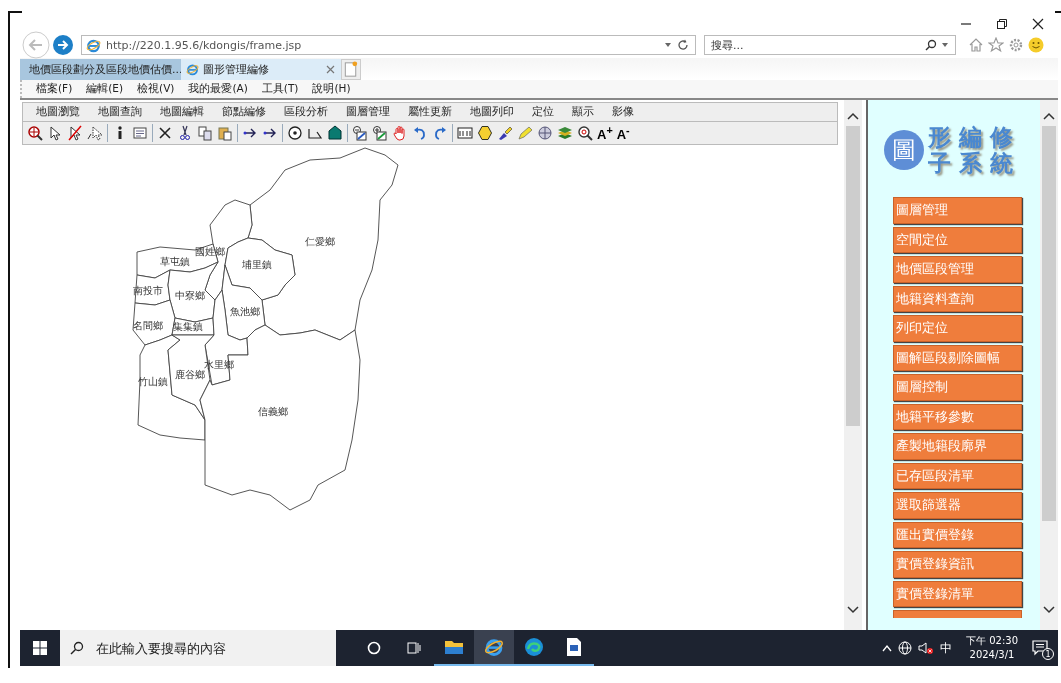 The image size is (1061, 683). I want to click on district-label: 南投市, so click(148, 290).